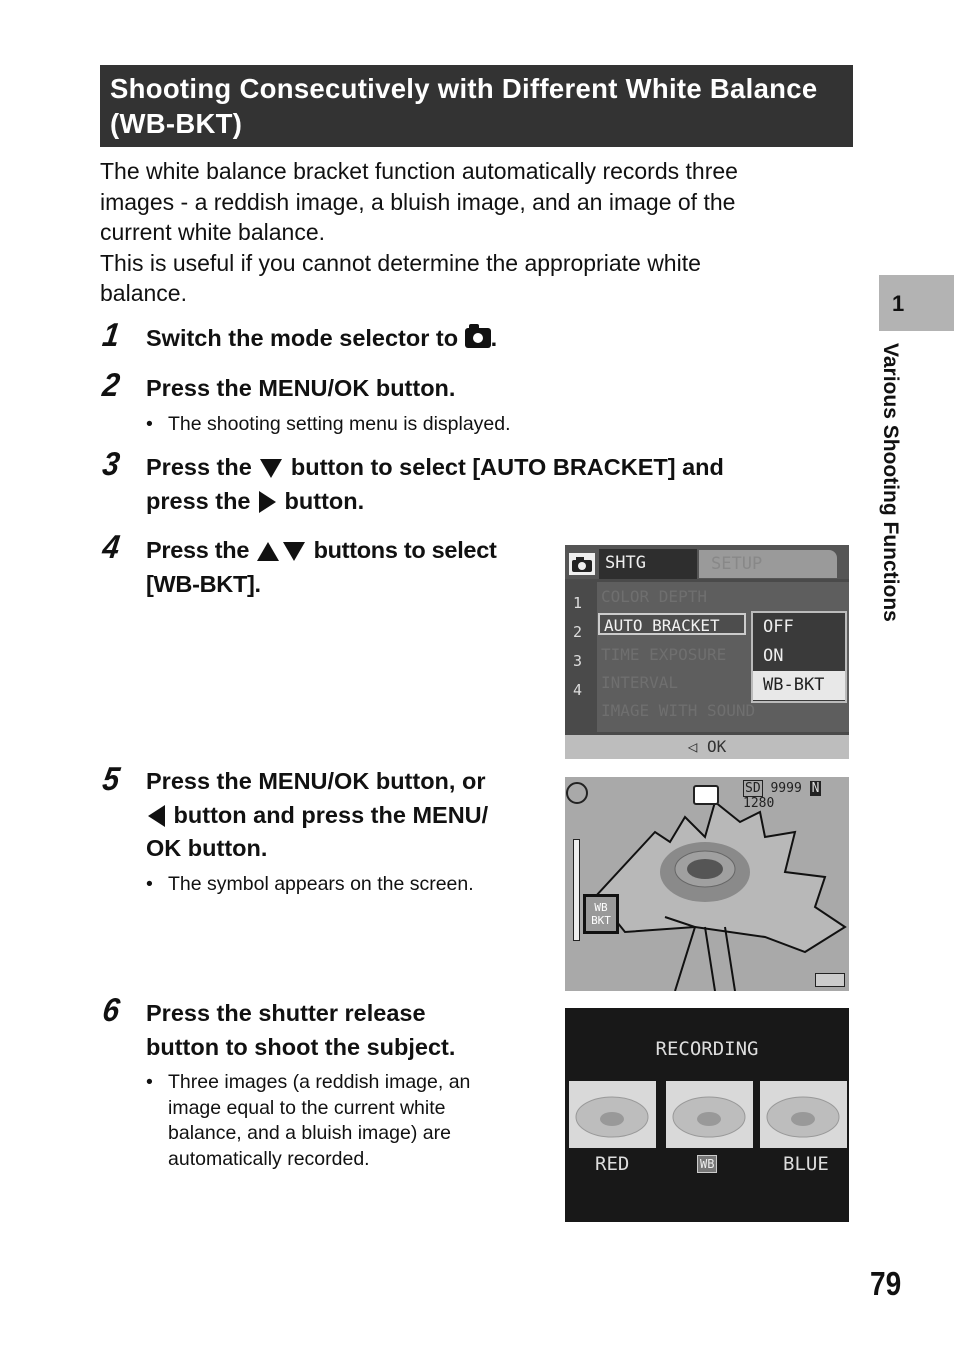  I want to click on wb-bkt-symbol: WB BKT, so click(601, 914).